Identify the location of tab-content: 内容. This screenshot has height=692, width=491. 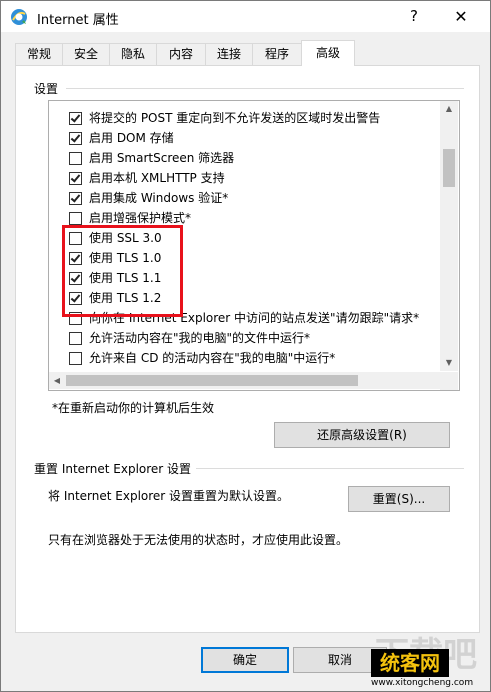
(181, 54).